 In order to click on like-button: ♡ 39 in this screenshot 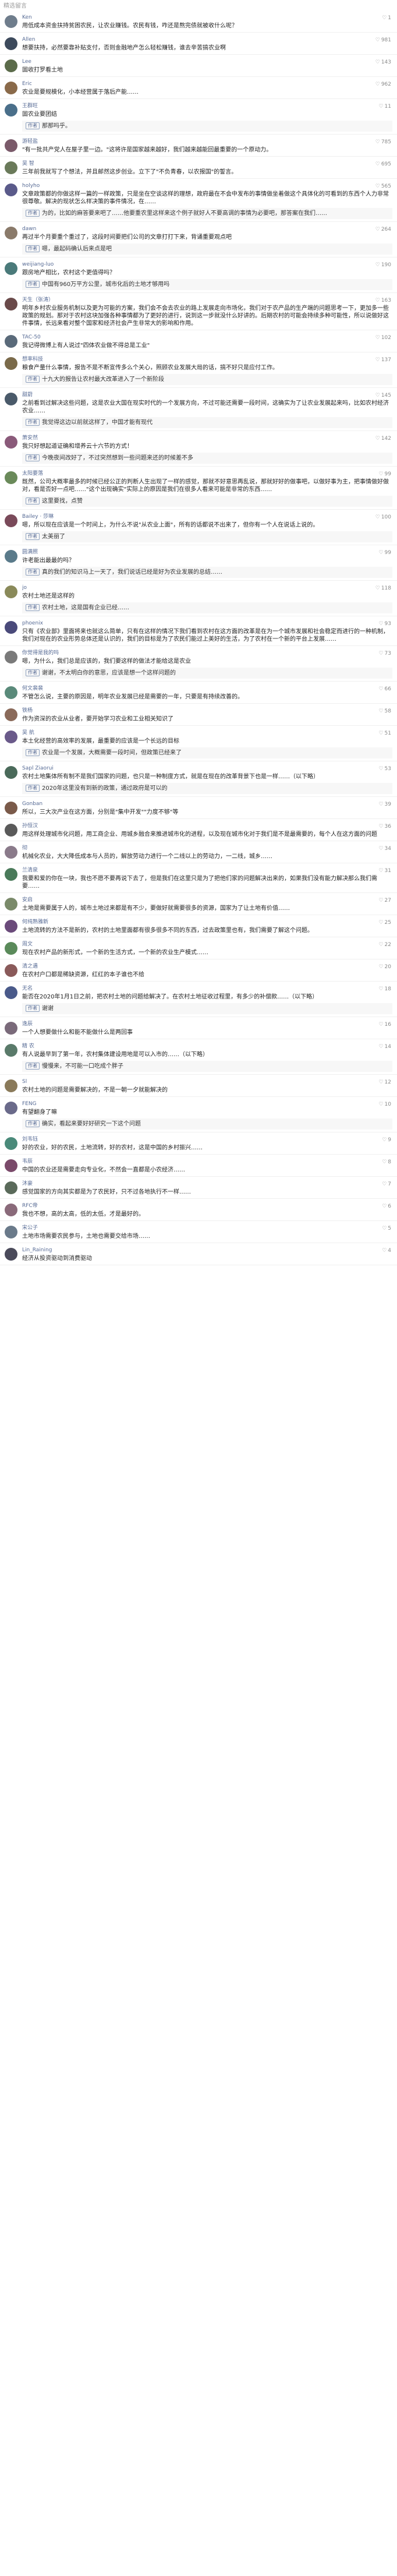, I will do `click(385, 805)`.